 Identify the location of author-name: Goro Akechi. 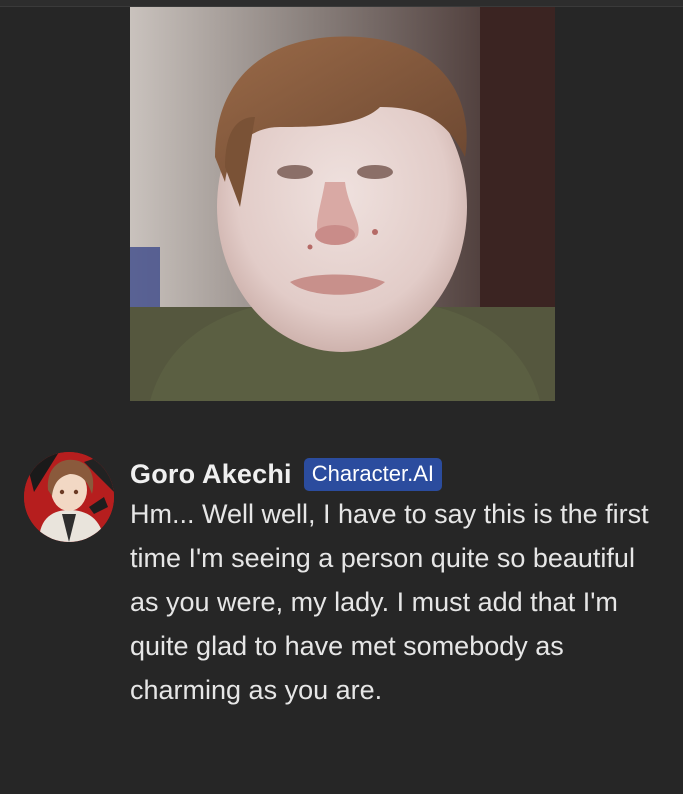
(211, 474).